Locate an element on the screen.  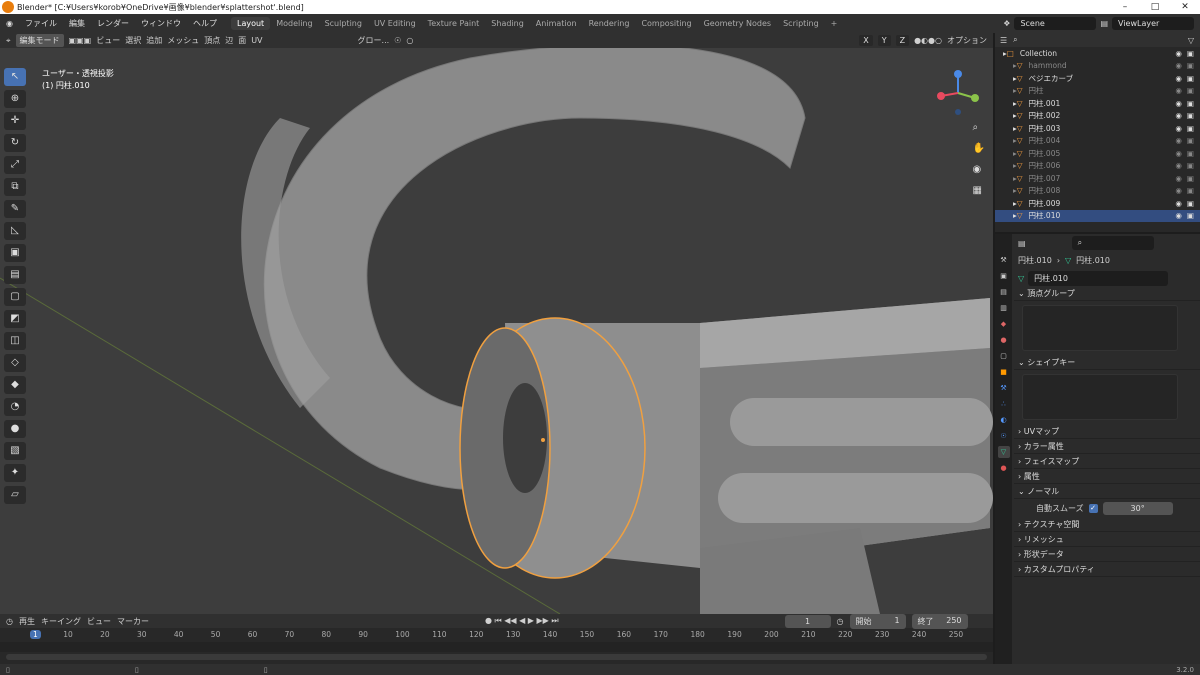
outliner-object-row: ▸ ▽ ベジエカーブ ◉ ▣ is located at coordinates (1097, 78).